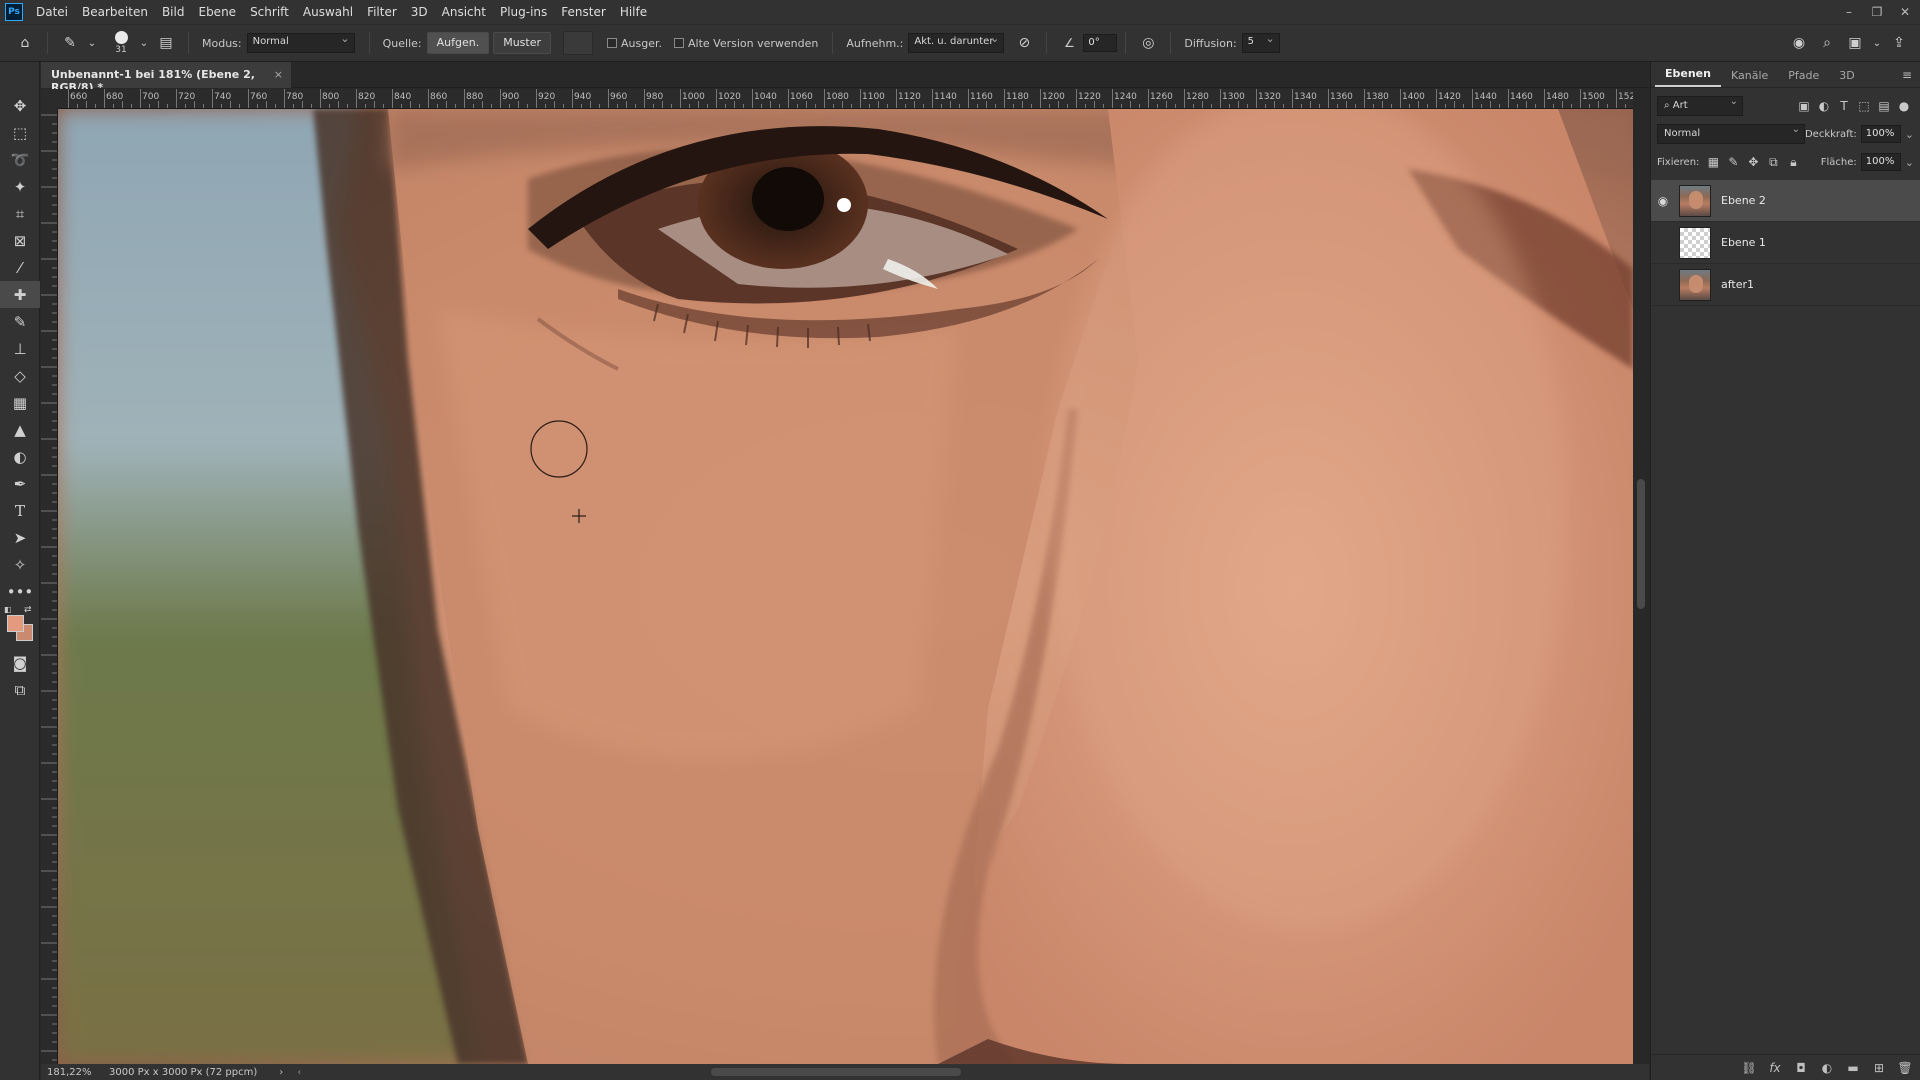 The image size is (1920, 1080). Describe the element at coordinates (20, 159) in the screenshot. I see `lasso-tool-icon: ➰` at that location.